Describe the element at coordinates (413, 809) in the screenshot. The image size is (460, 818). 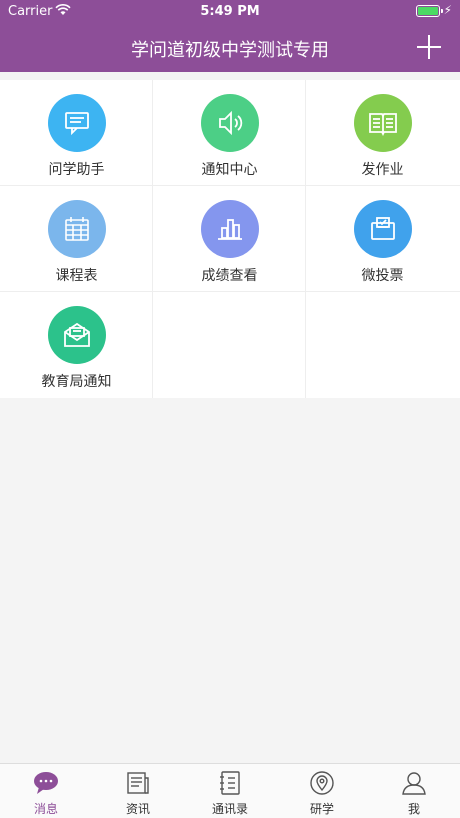
I see `tab-label: 我` at that location.